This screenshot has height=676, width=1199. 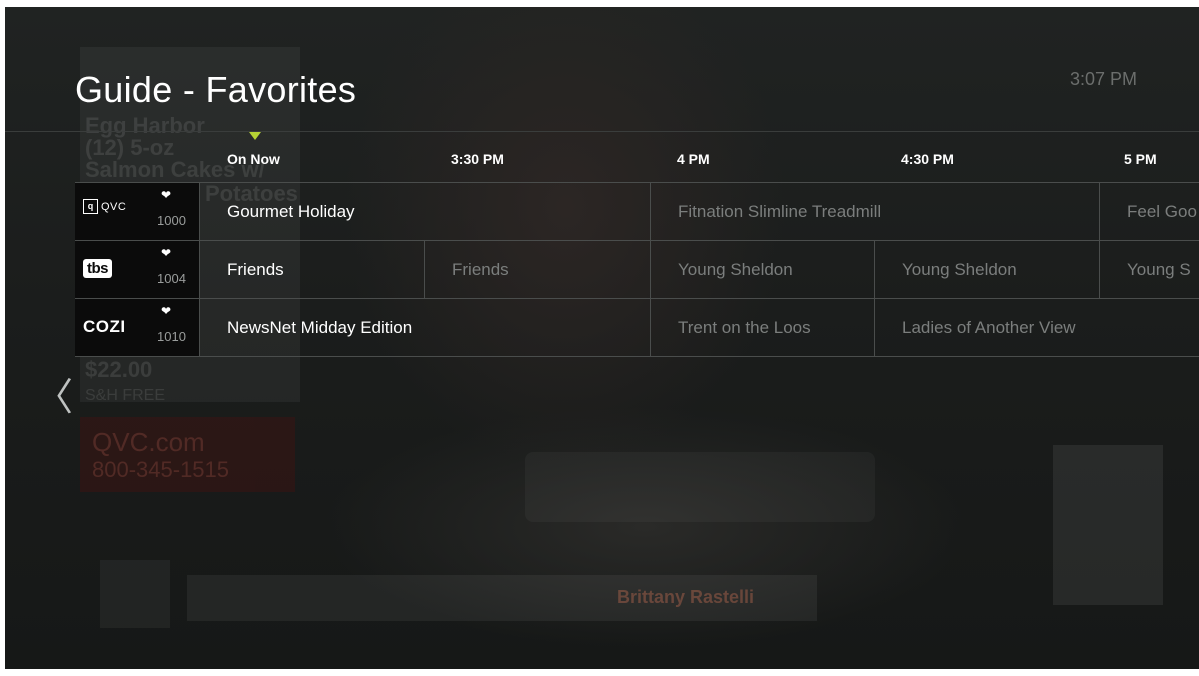 I want to click on program-cell: Fitnation Slimline Treadmill, so click(x=874, y=211).